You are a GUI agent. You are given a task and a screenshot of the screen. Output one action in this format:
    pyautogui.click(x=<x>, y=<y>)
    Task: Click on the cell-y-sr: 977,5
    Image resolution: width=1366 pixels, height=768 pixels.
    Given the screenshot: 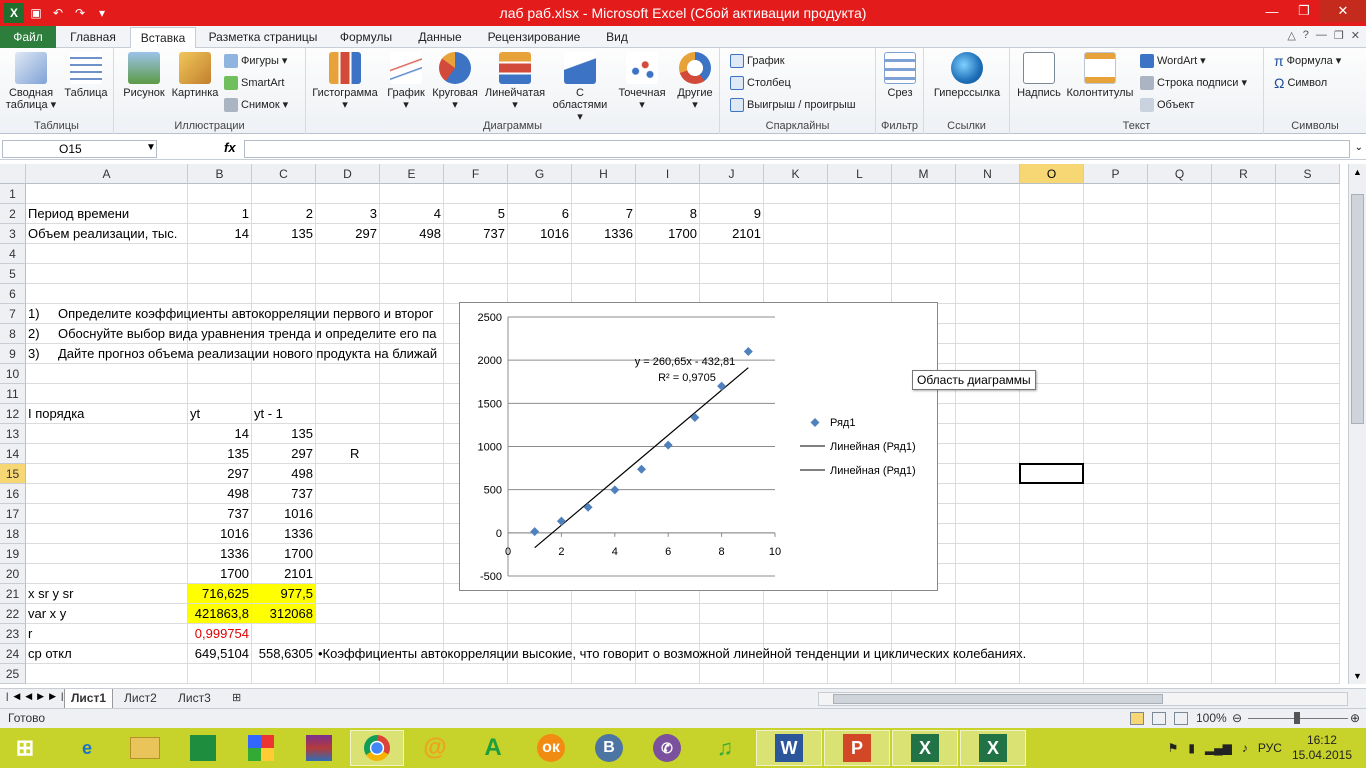 What is the action you would take?
    pyautogui.click(x=284, y=594)
    